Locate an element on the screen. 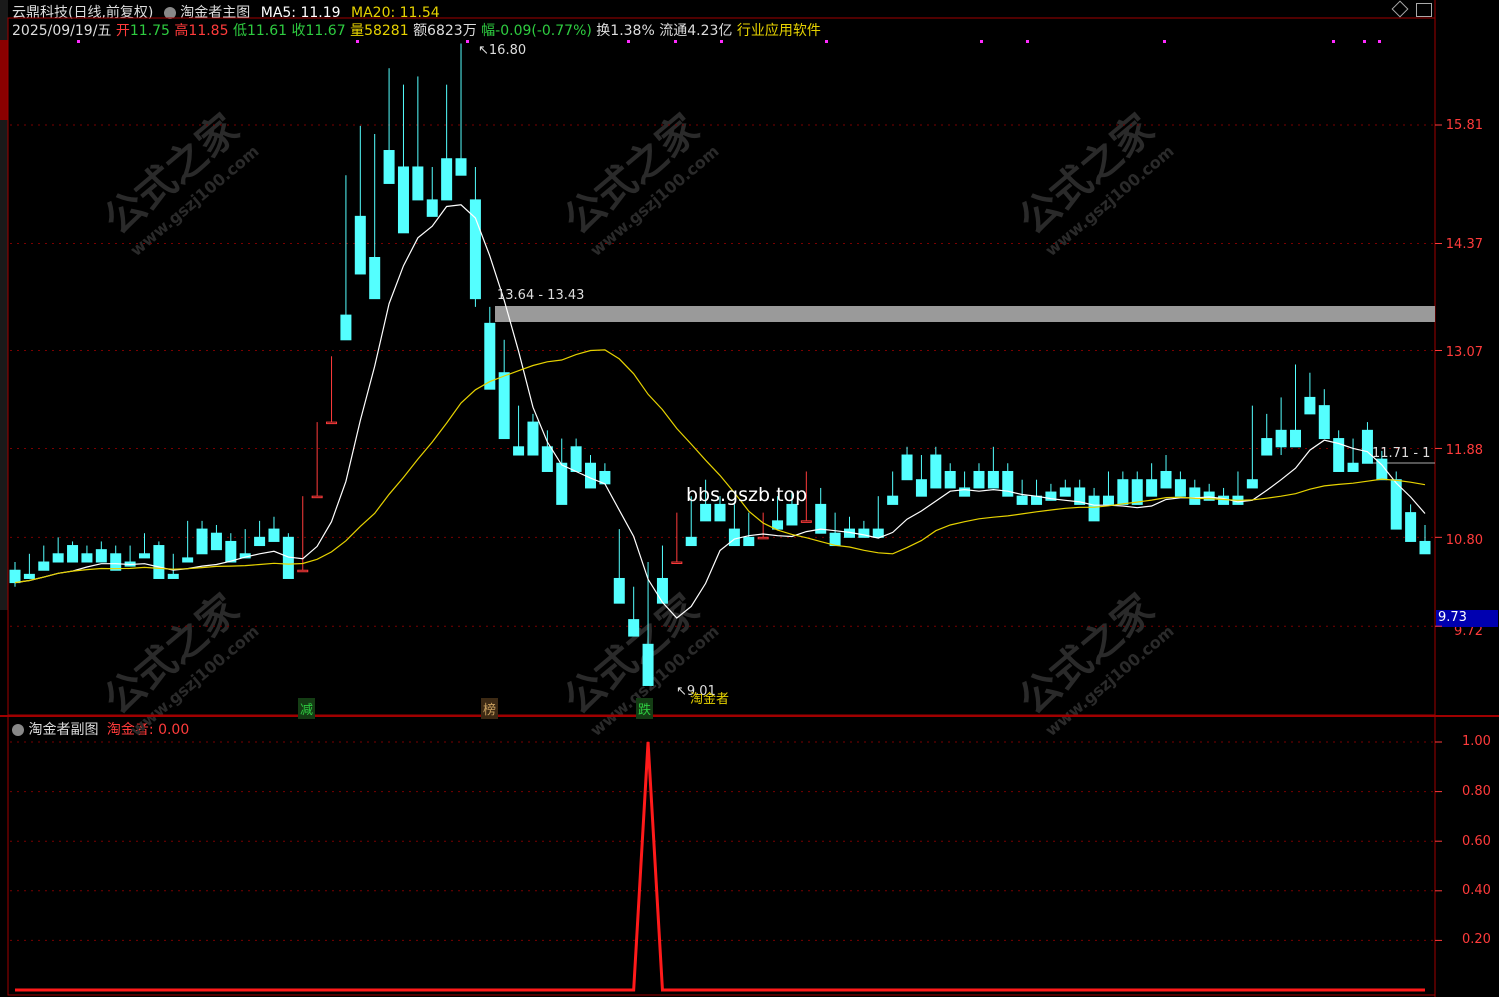 The width and height of the screenshot is (1499, 997). resistance-band is located at coordinates (965, 314).